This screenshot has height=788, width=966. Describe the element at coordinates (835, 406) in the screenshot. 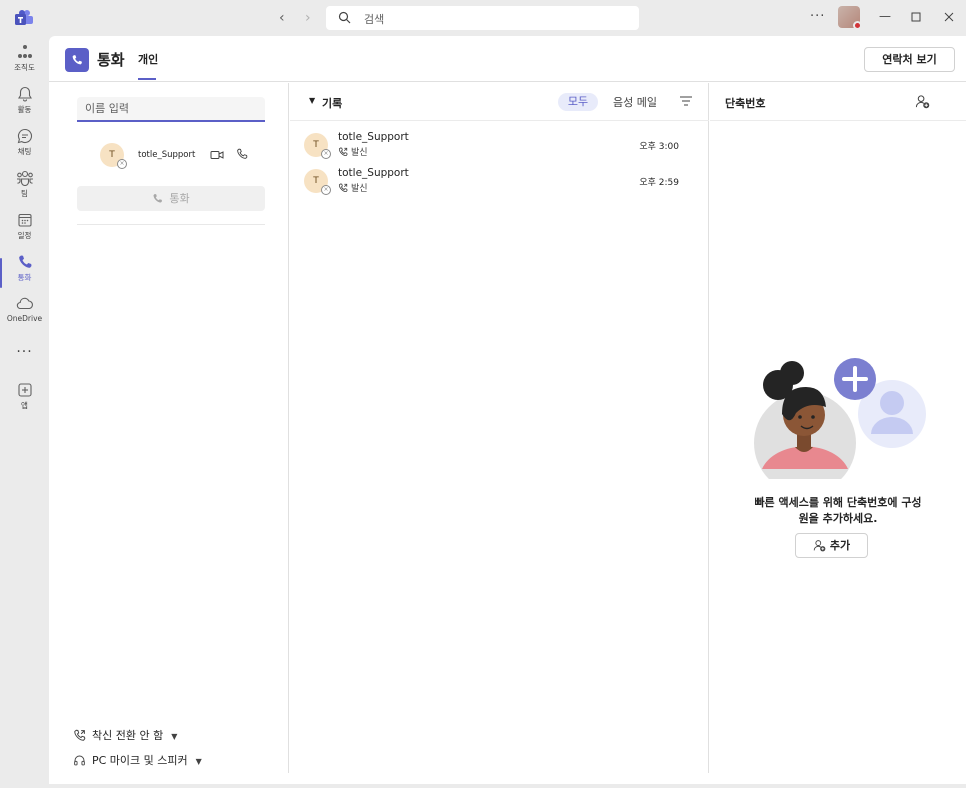

I see `speed-dial-illustration` at that location.